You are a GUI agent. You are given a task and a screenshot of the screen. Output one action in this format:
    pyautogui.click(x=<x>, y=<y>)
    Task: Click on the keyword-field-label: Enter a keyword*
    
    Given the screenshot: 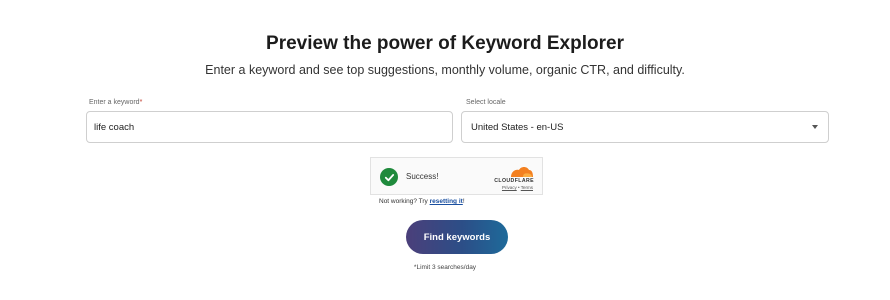 What is the action you would take?
    pyautogui.click(x=115, y=102)
    